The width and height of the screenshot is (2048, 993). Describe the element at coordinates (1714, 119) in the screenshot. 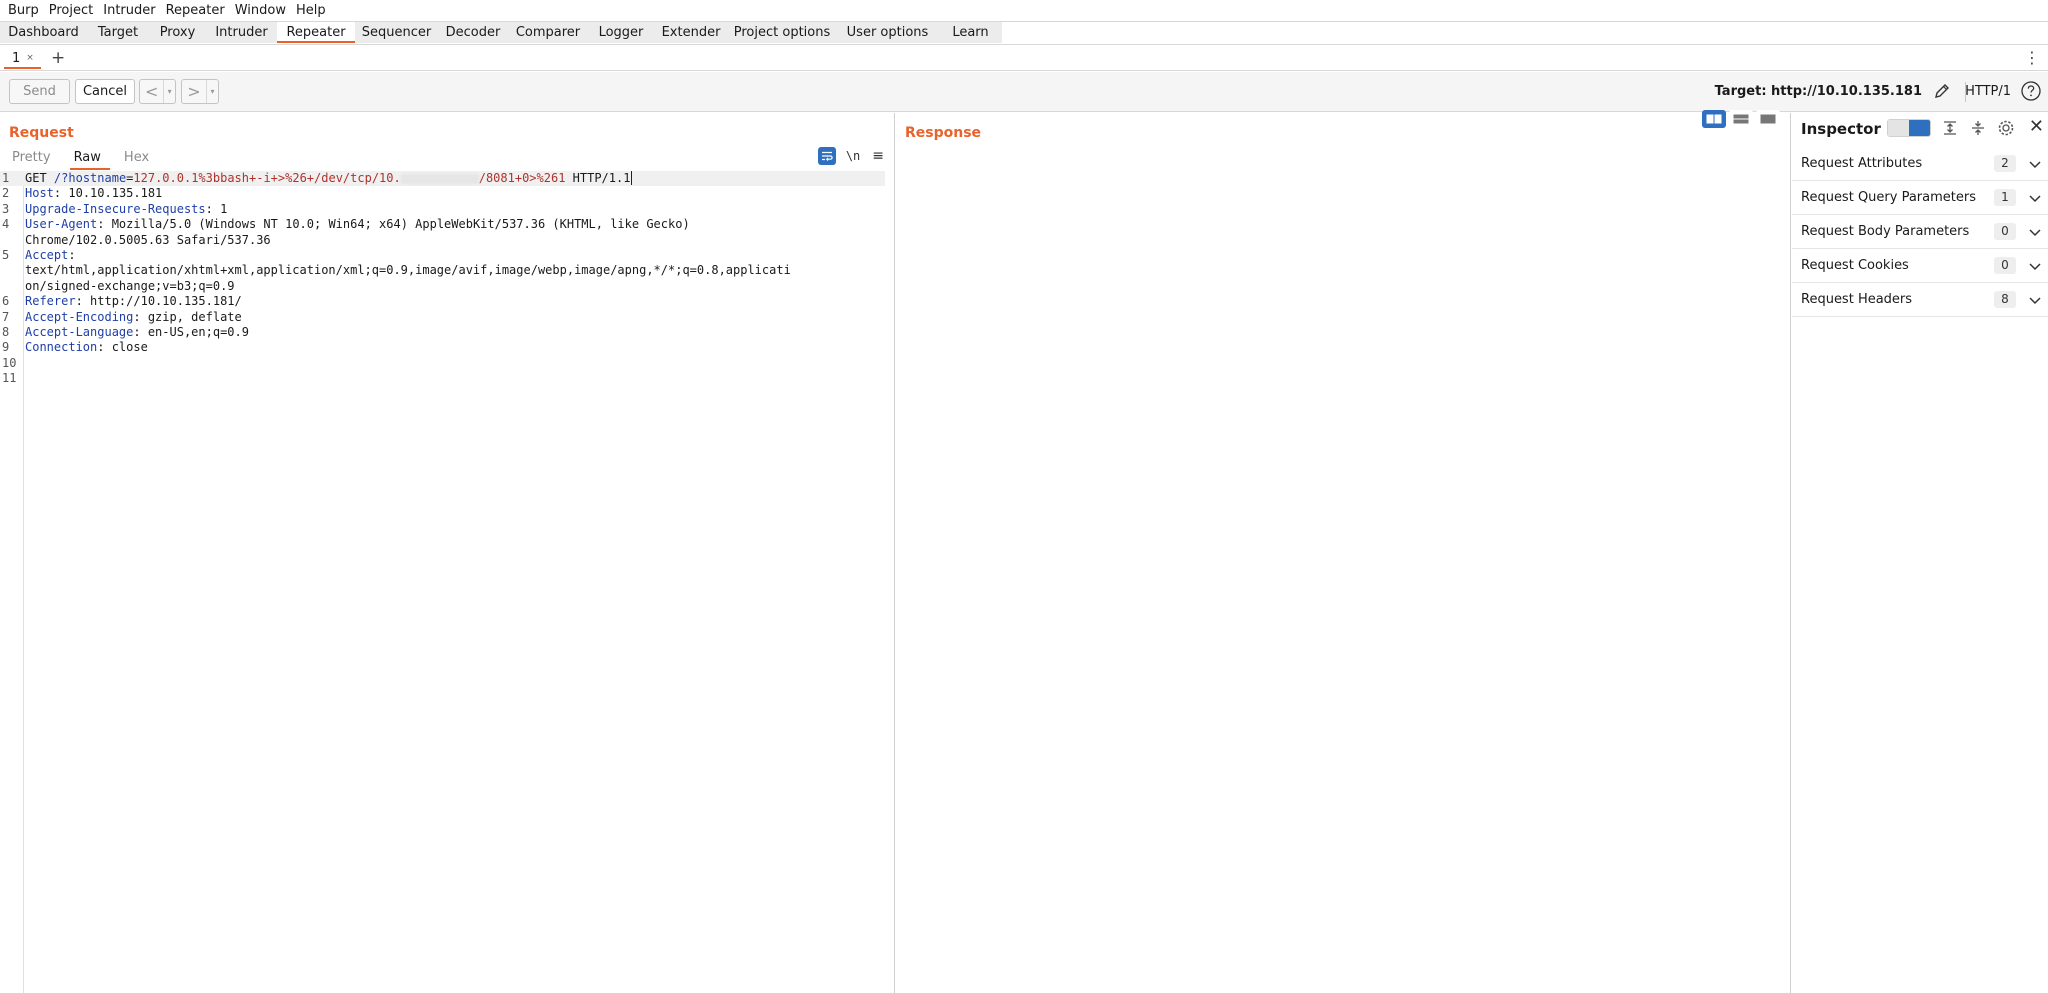

I see `side-by-side-layout-icon` at that location.